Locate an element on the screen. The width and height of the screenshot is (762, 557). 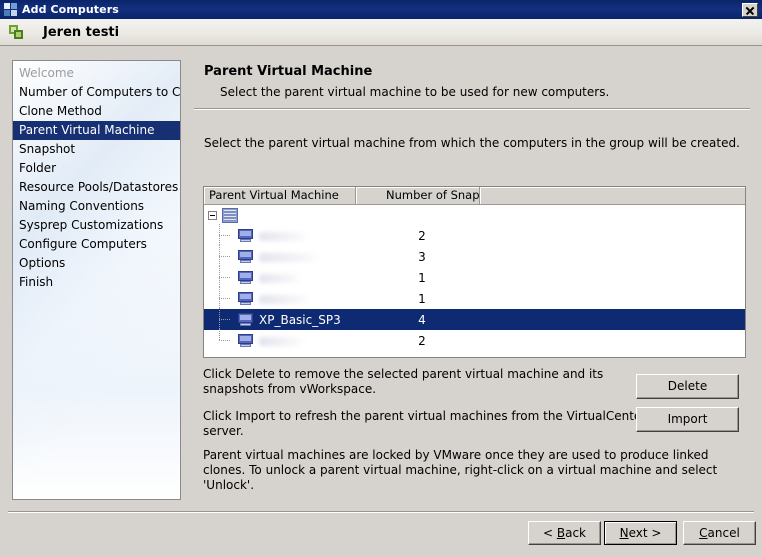
delete-button: Delete is located at coordinates (687, 386).